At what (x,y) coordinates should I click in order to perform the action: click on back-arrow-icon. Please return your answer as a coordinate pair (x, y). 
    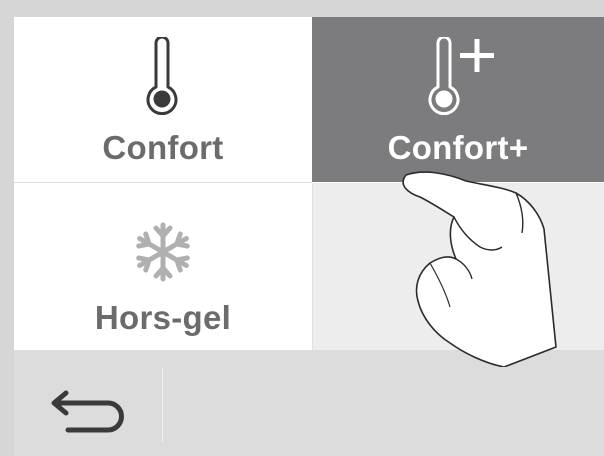
    Looking at the image, I should click on (87, 411).